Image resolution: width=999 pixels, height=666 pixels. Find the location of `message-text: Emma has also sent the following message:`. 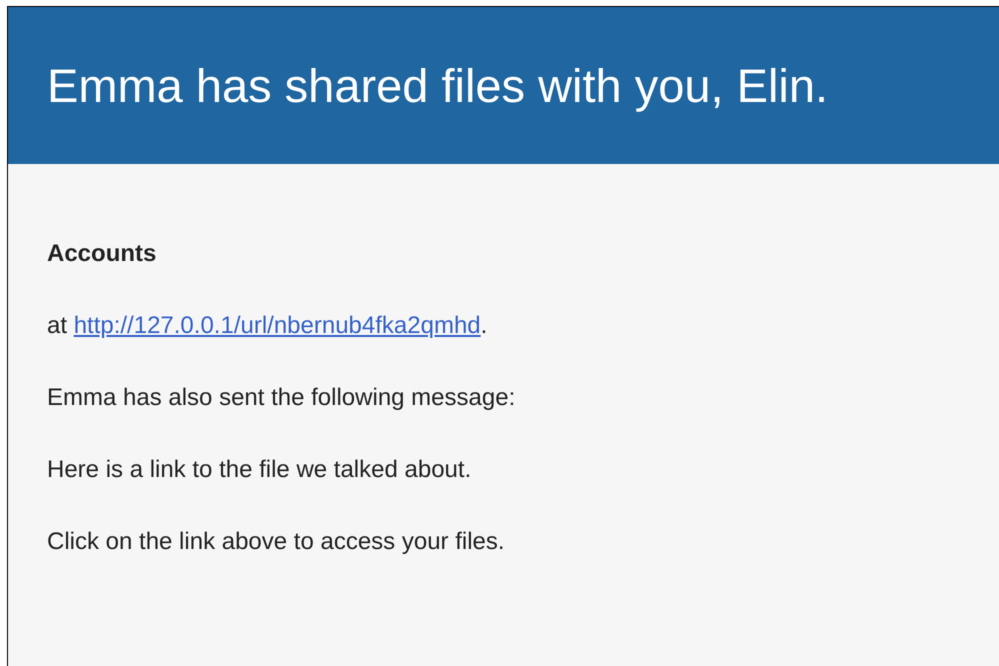

message-text: Emma has also sent the following message: is located at coordinates (281, 398).